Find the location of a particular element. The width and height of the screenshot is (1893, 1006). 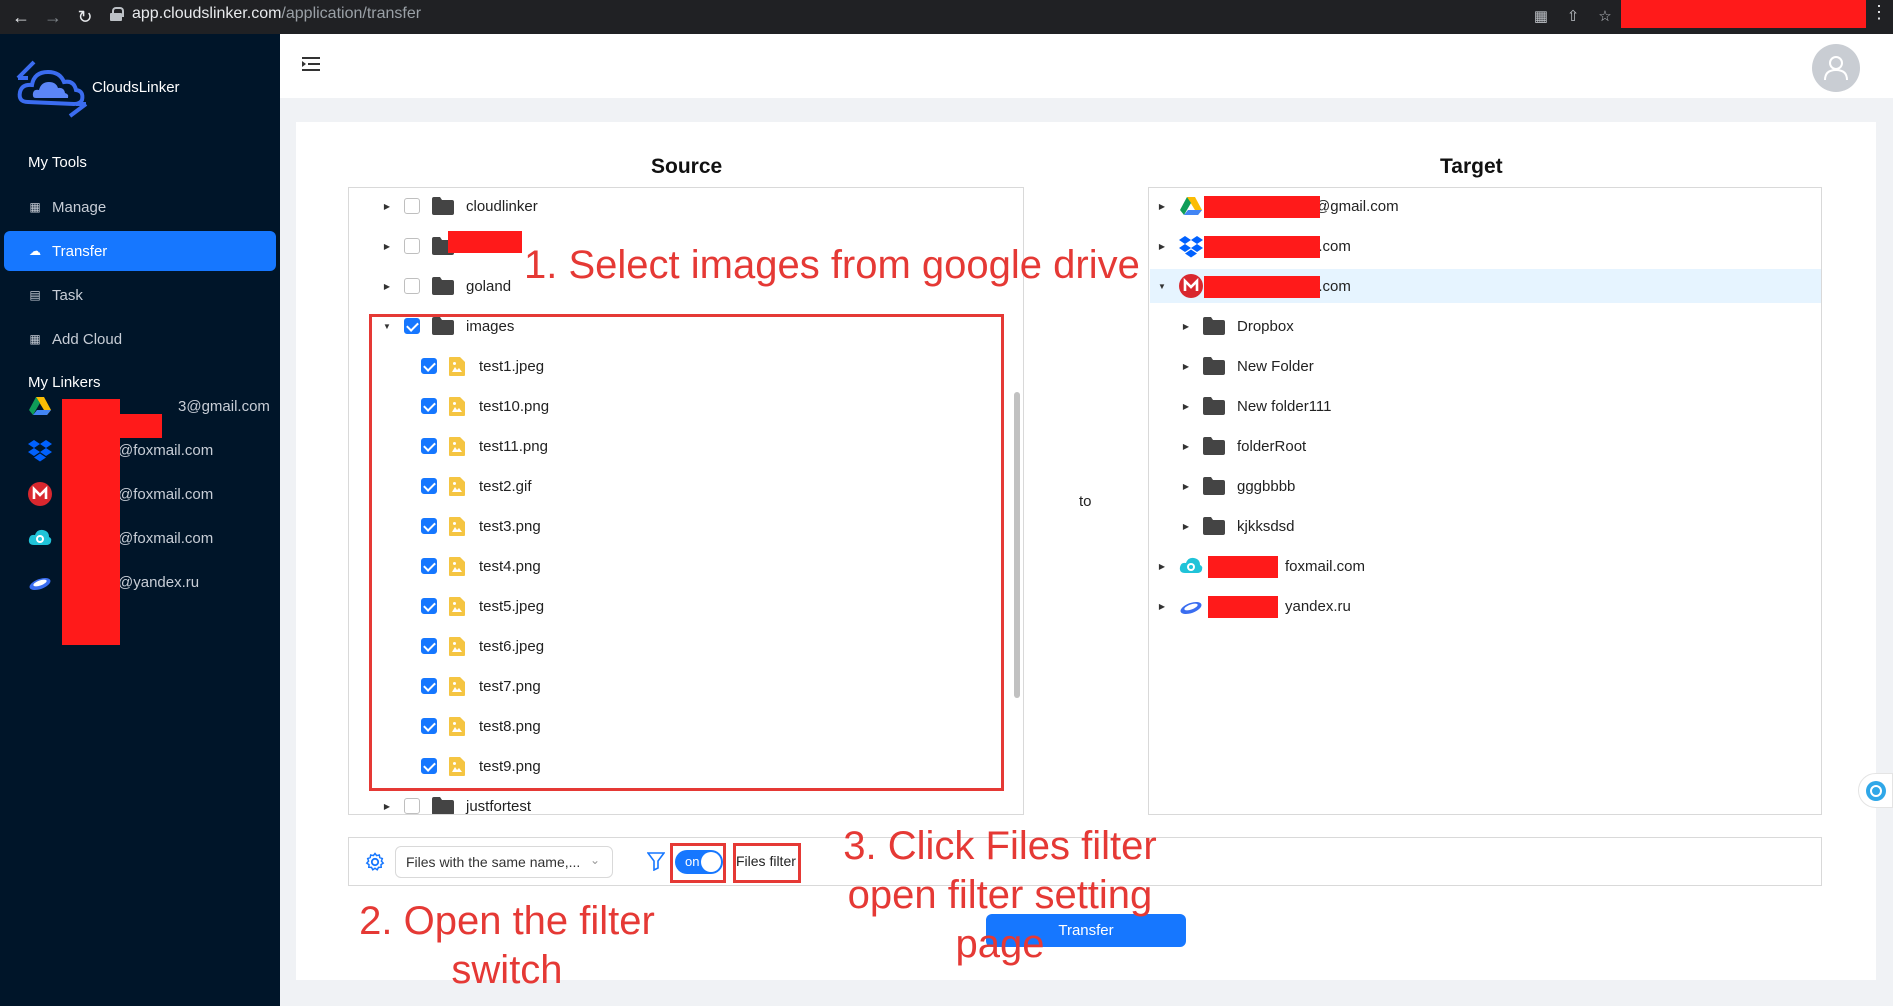

caret-down-icon: ▼ is located at coordinates (1162, 286).